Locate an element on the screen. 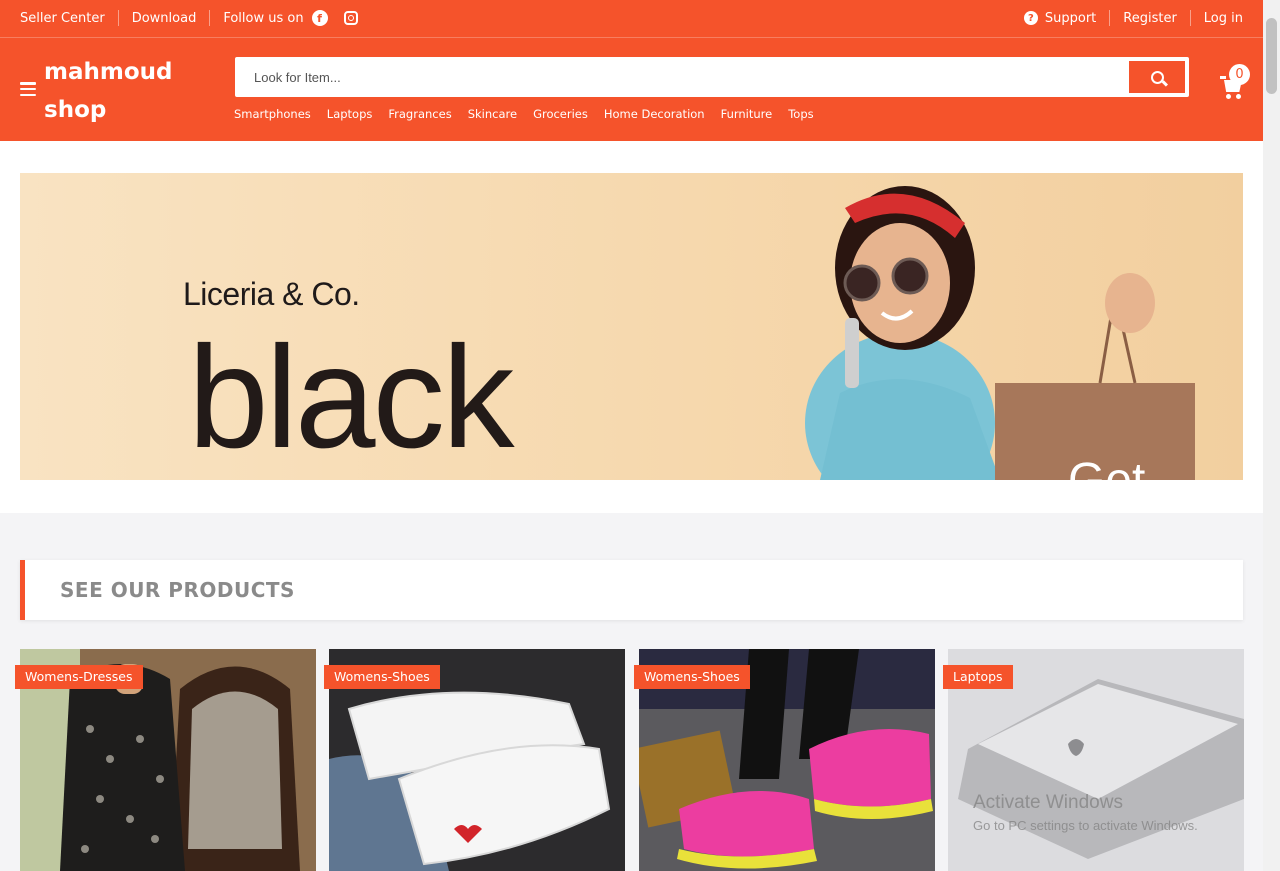 This screenshot has height=871, width=1280. banner-partial-text: Get is located at coordinates (1106, 466).